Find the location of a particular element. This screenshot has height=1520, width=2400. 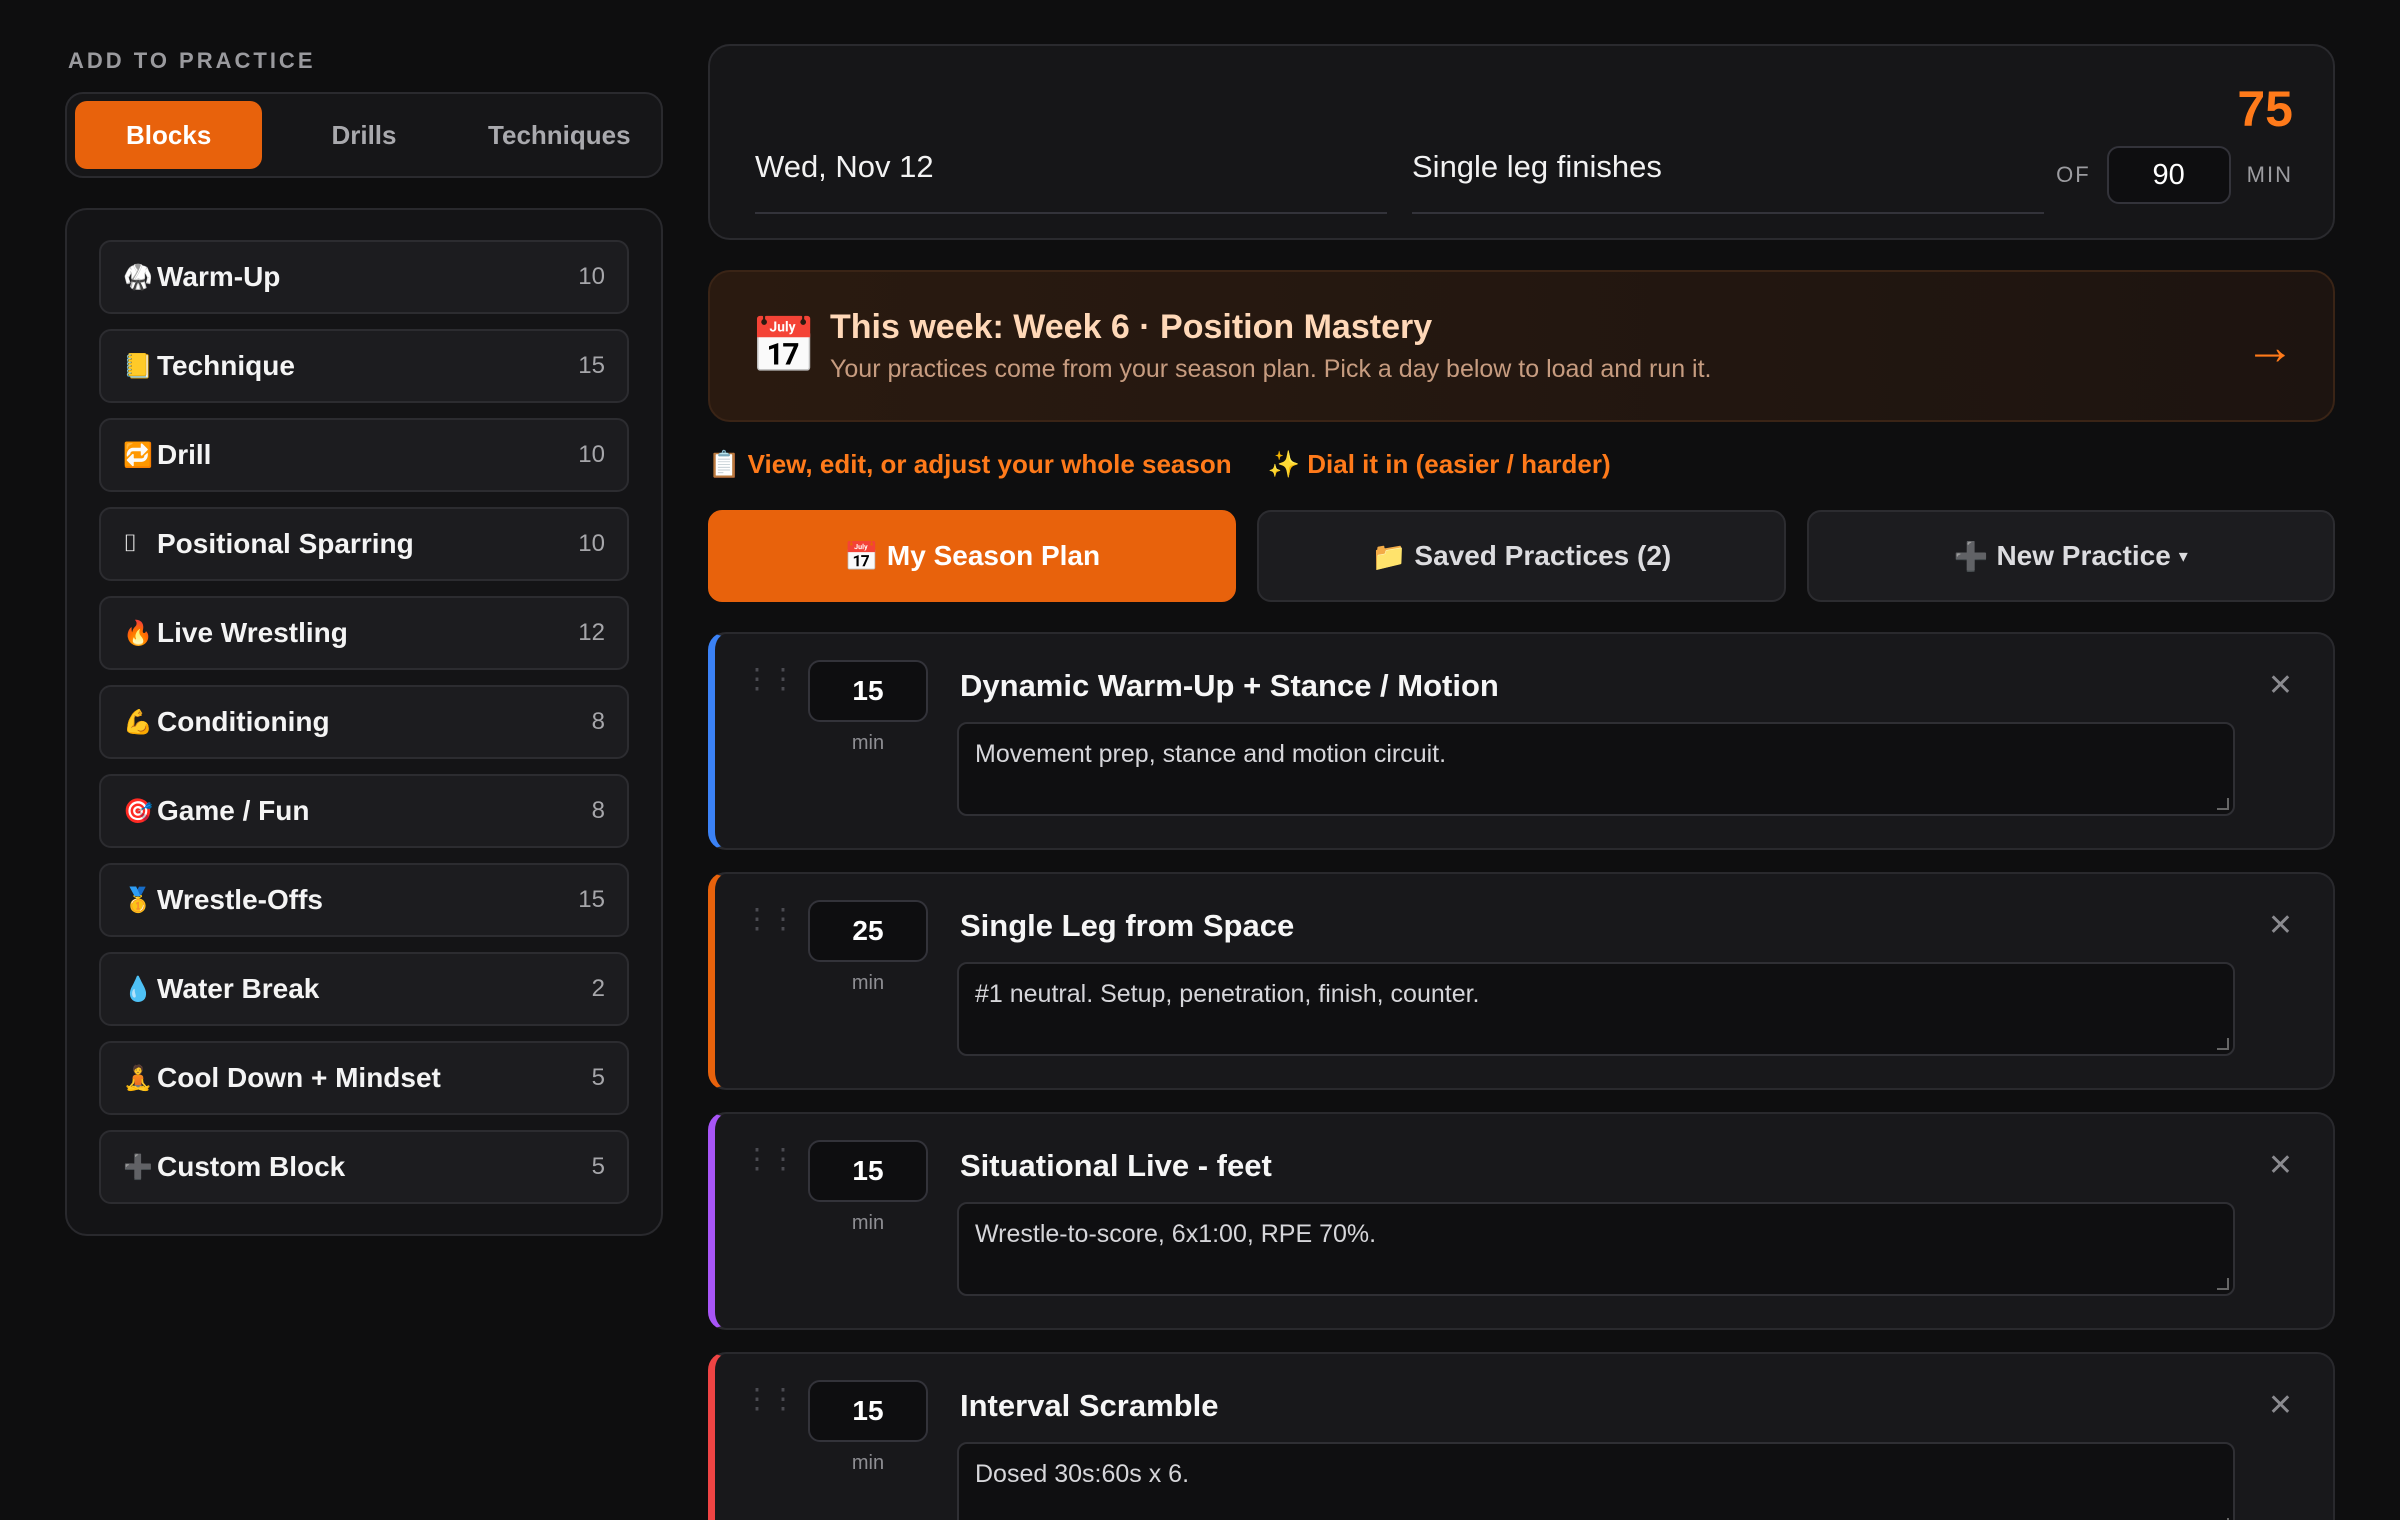

link-label: Dial it in (easier / harder) is located at coordinates (1459, 463).